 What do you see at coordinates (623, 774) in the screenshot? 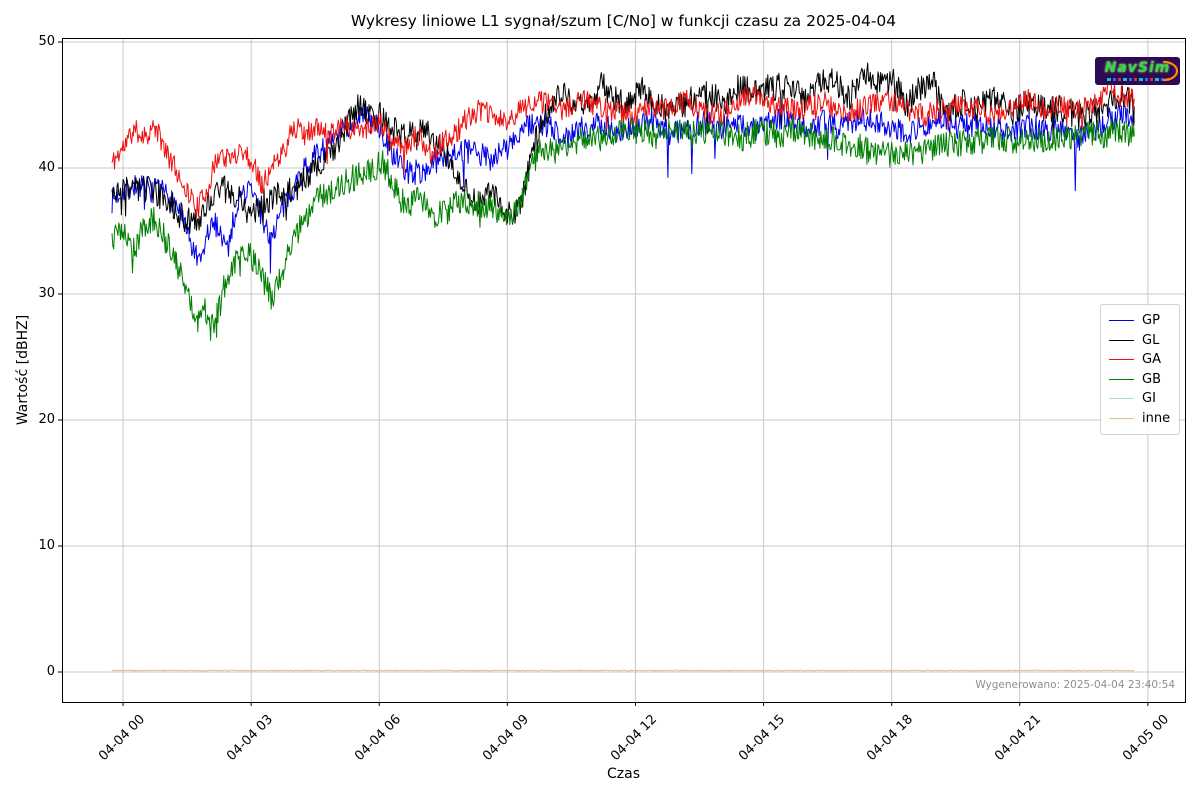
I see `x-axis-label: Czas` at bounding box center [623, 774].